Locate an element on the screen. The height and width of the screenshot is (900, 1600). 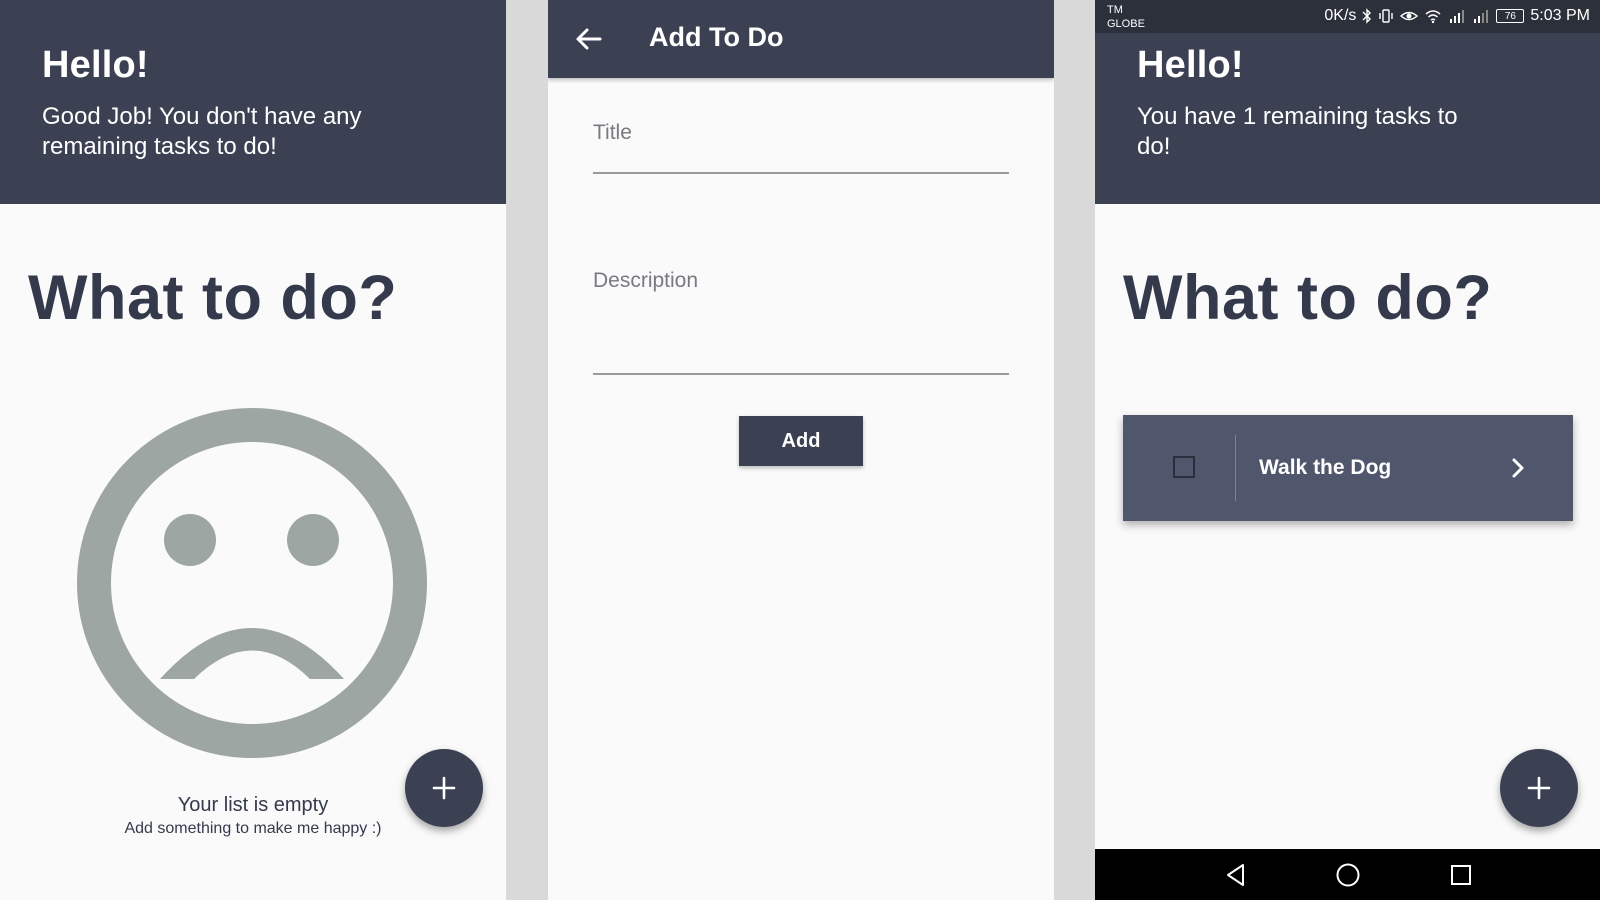
todo-item: Walk the Dog is located at coordinates (1348, 468).